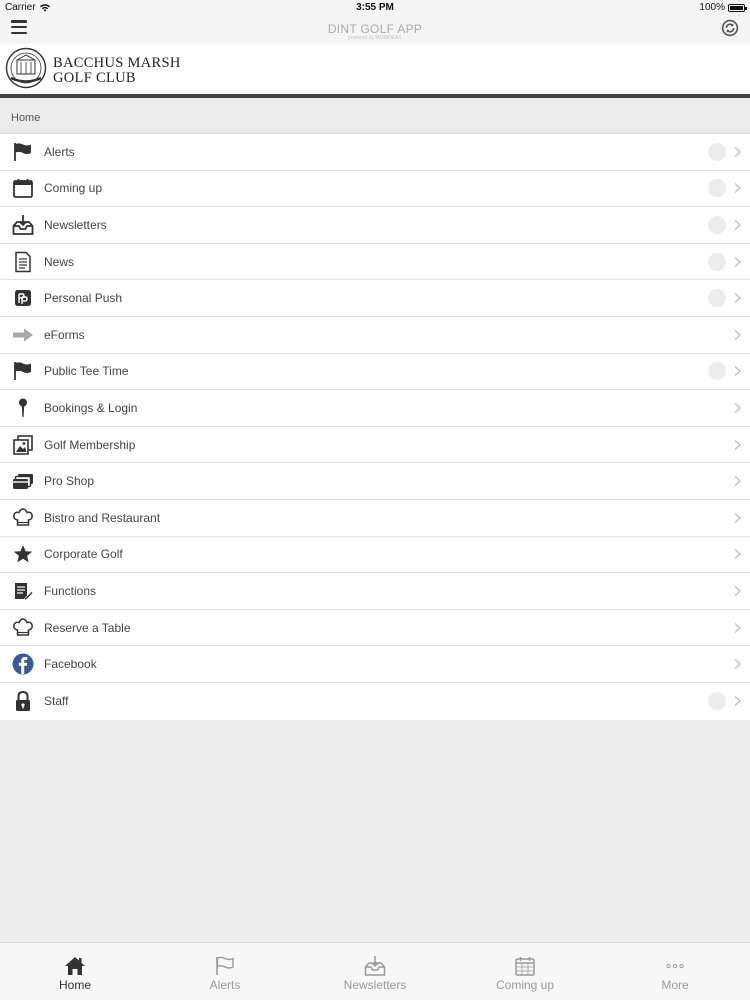 Image resolution: width=750 pixels, height=1000 pixels. Describe the element at coordinates (75, 966) in the screenshot. I see `home-icon` at that location.